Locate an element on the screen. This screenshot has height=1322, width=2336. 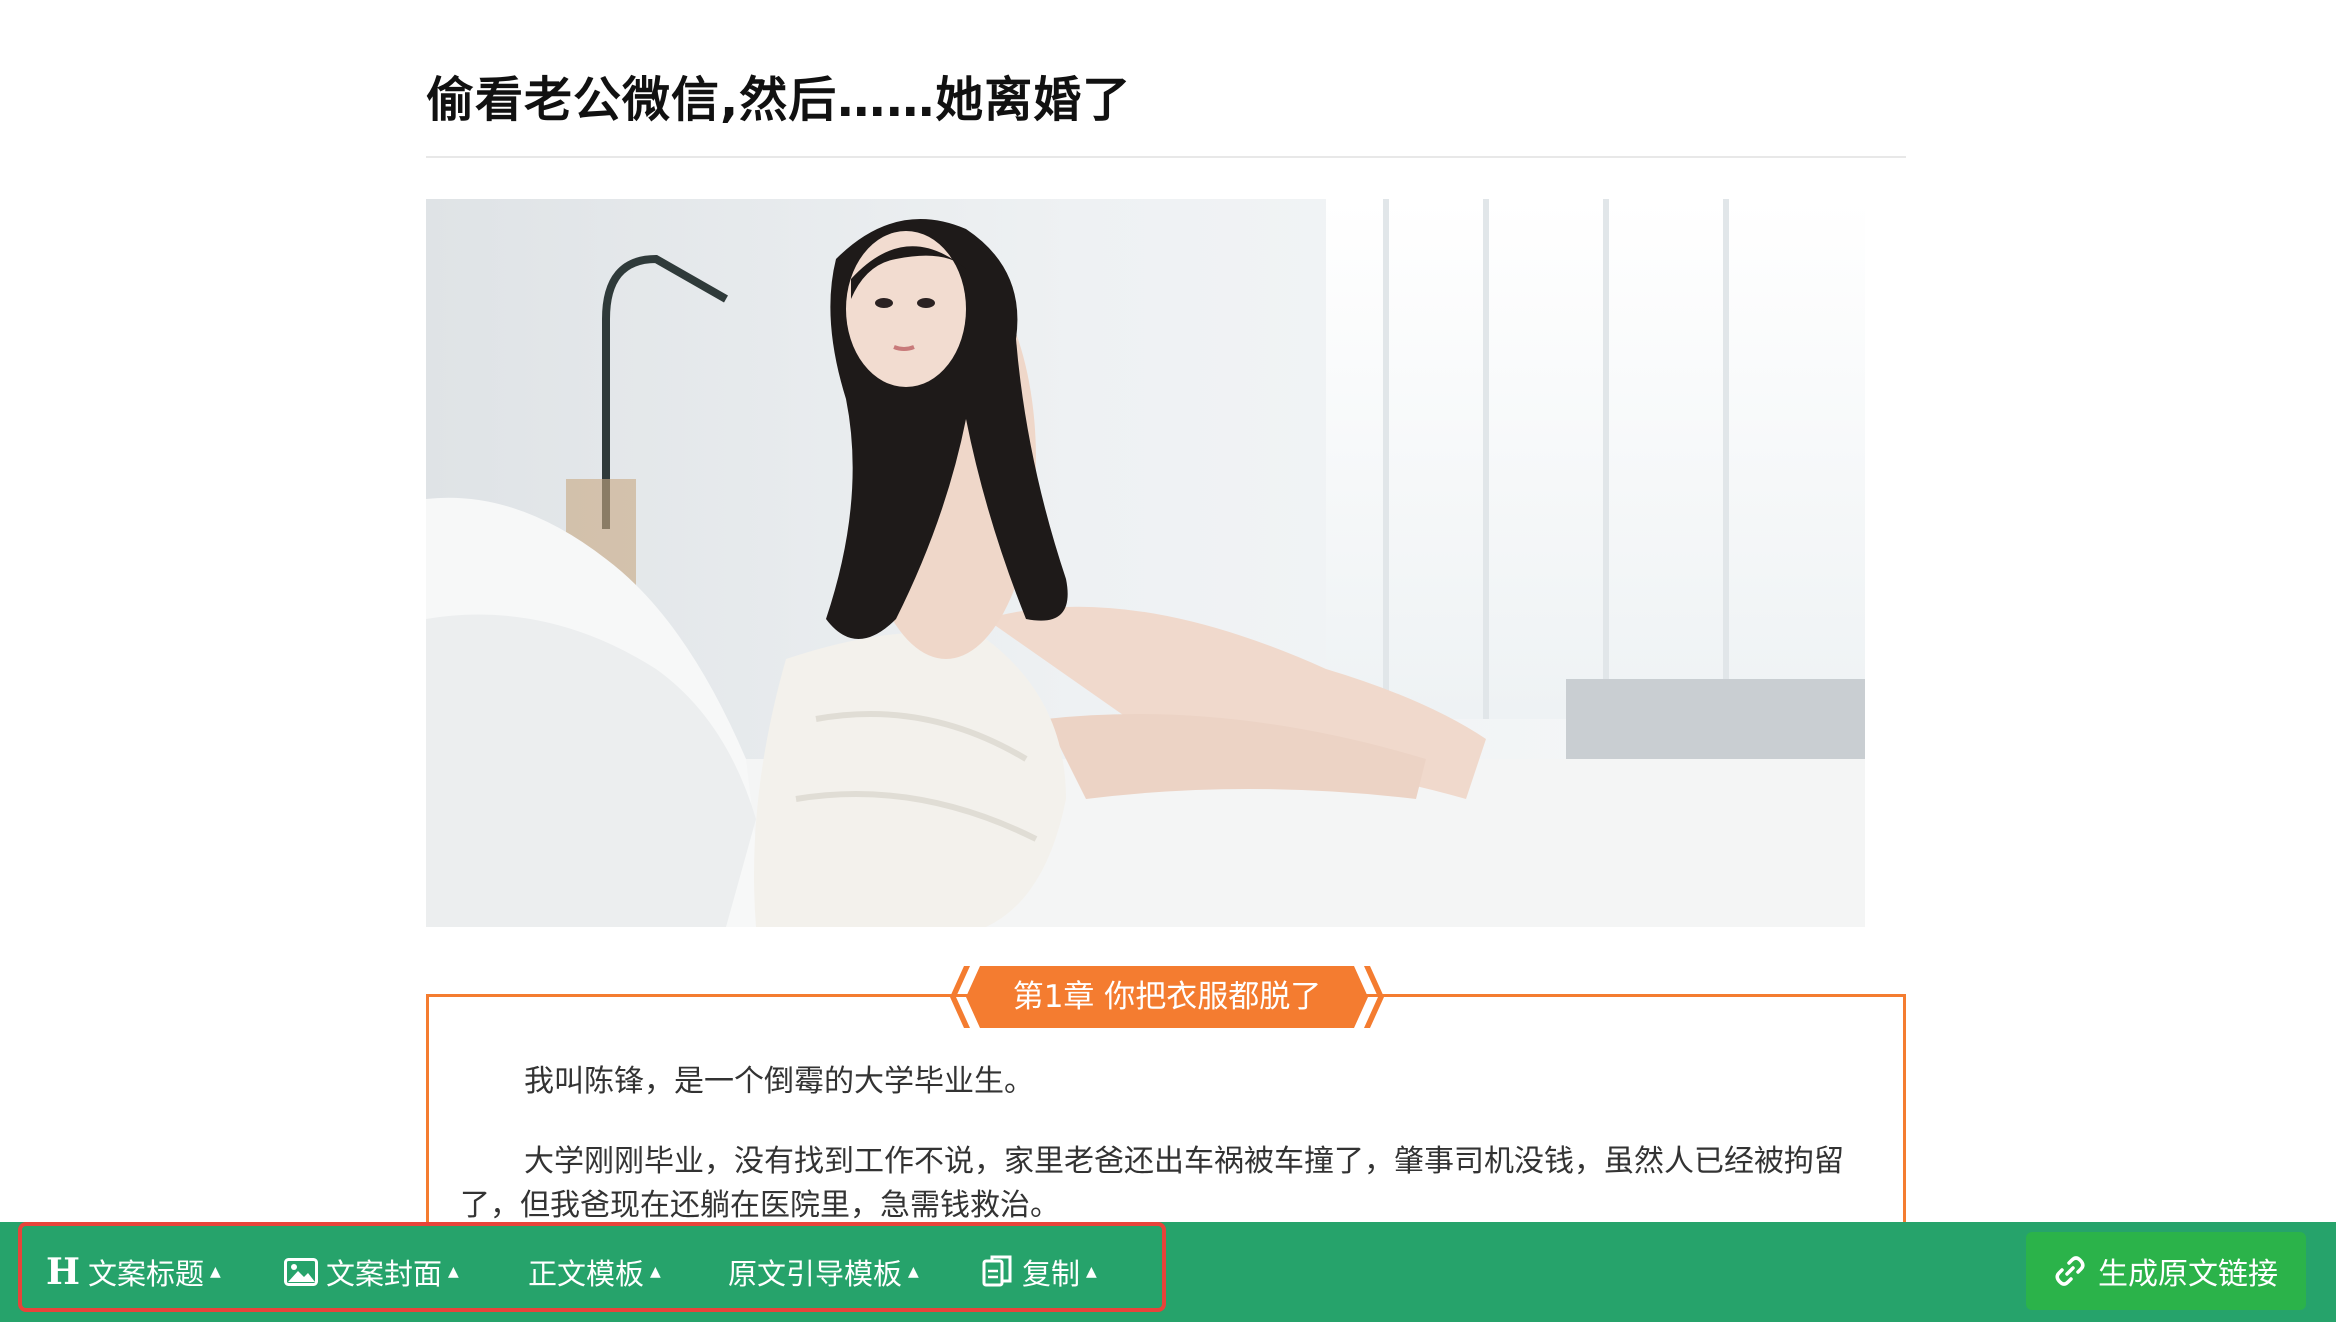
tool-label: 文案封面 is located at coordinates (384, 1274).